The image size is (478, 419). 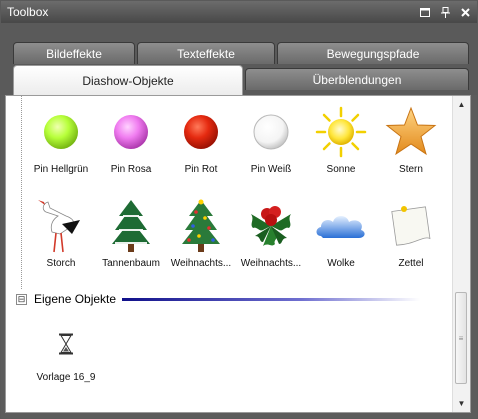 What do you see at coordinates (461, 338) in the screenshot?
I see `scrollbar-thumb: ≡` at bounding box center [461, 338].